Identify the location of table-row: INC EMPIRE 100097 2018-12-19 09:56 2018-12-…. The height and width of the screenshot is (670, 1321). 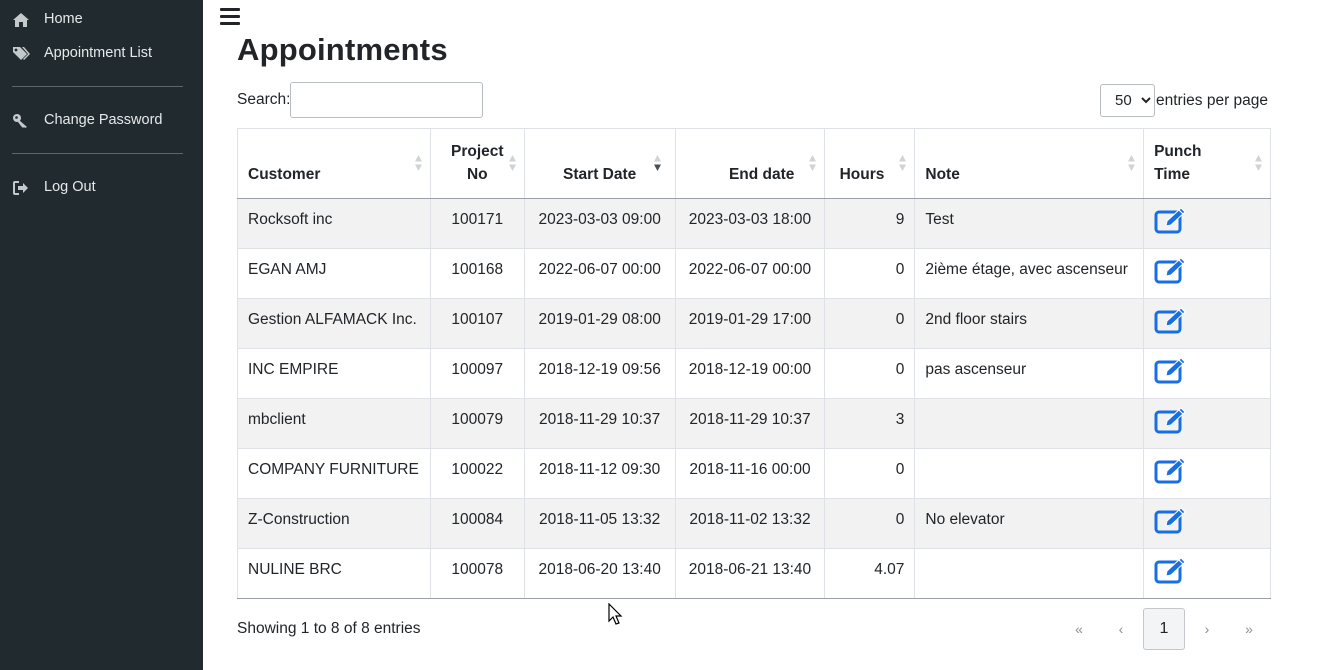
(754, 373).